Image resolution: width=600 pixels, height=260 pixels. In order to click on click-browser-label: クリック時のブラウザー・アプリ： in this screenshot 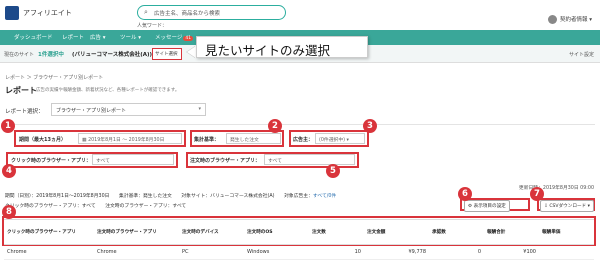, I will do `click(51, 160)`.